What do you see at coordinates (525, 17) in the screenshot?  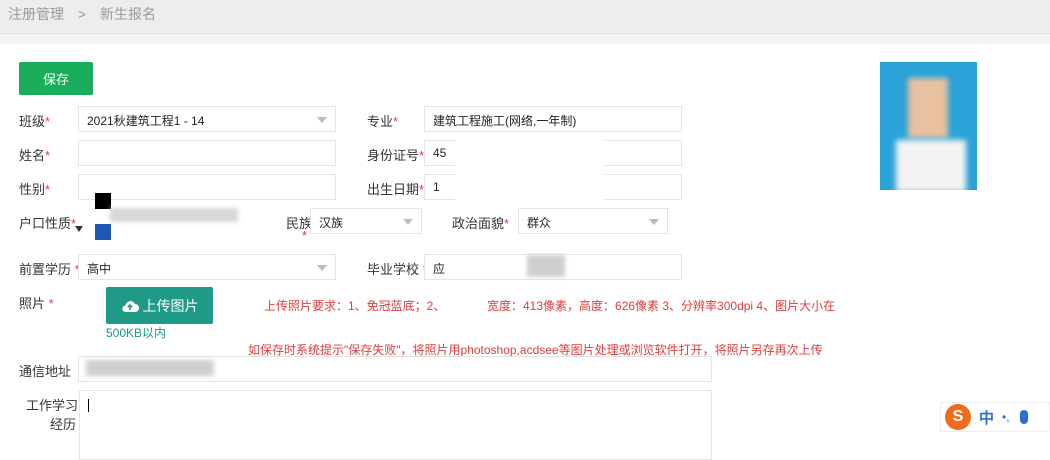 I see `breadcrumb: 注册管理 > 新生报名` at bounding box center [525, 17].